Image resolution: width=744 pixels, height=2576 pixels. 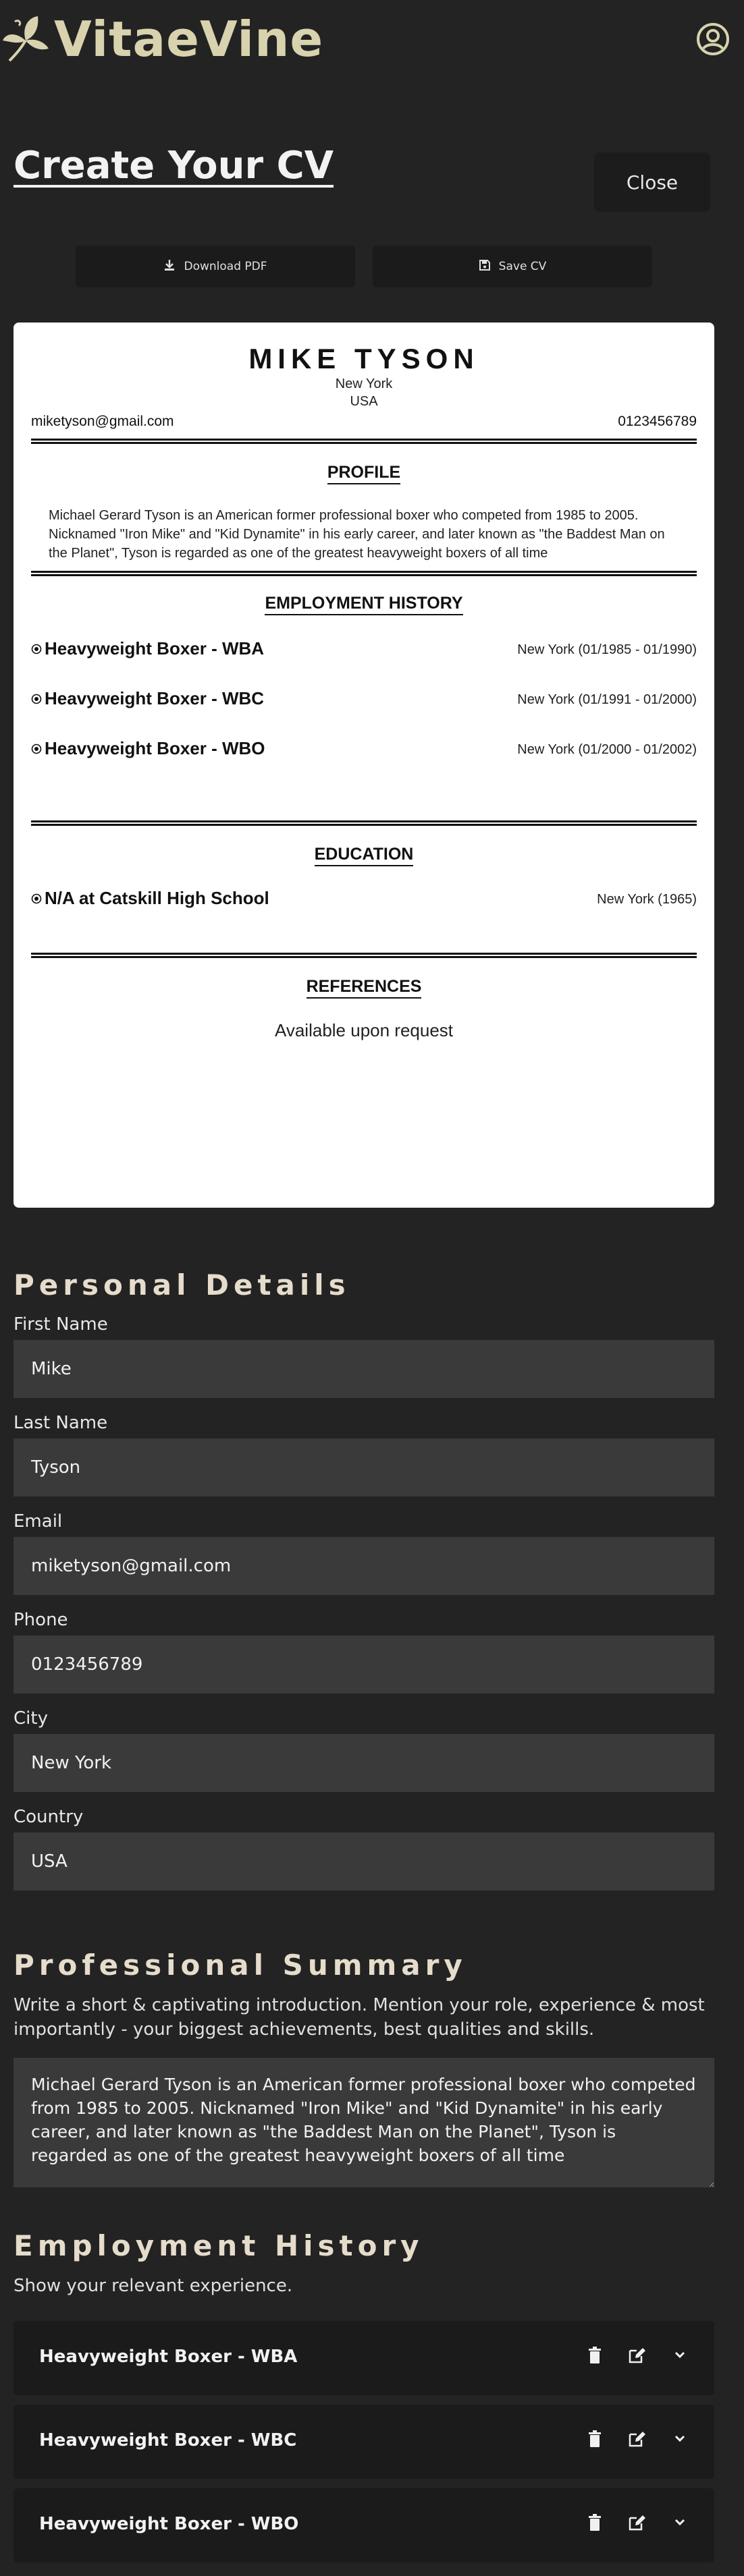 What do you see at coordinates (49, 1817) in the screenshot?
I see `country-label: Country` at bounding box center [49, 1817].